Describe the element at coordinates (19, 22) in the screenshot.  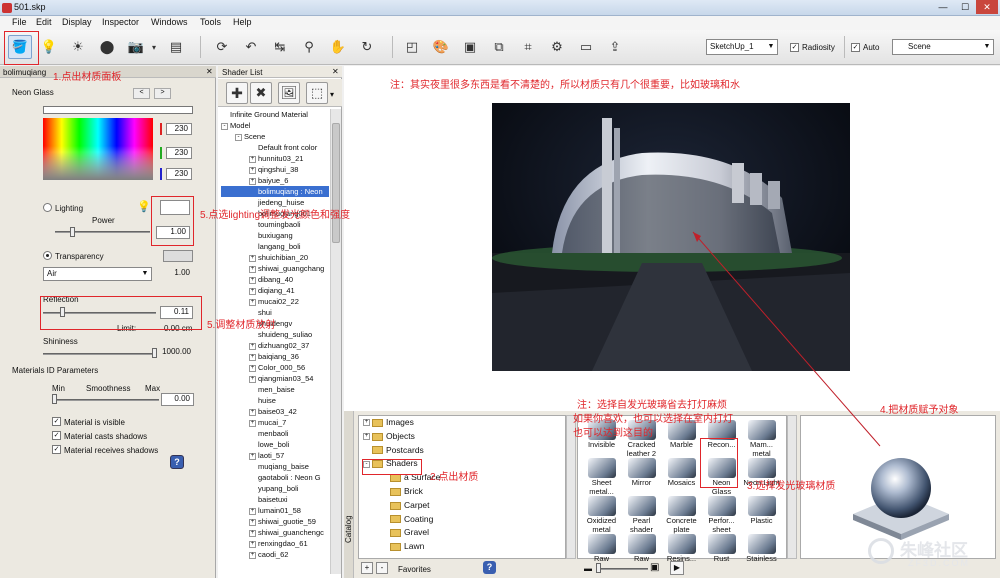
I see `menu-file: File` at that location.